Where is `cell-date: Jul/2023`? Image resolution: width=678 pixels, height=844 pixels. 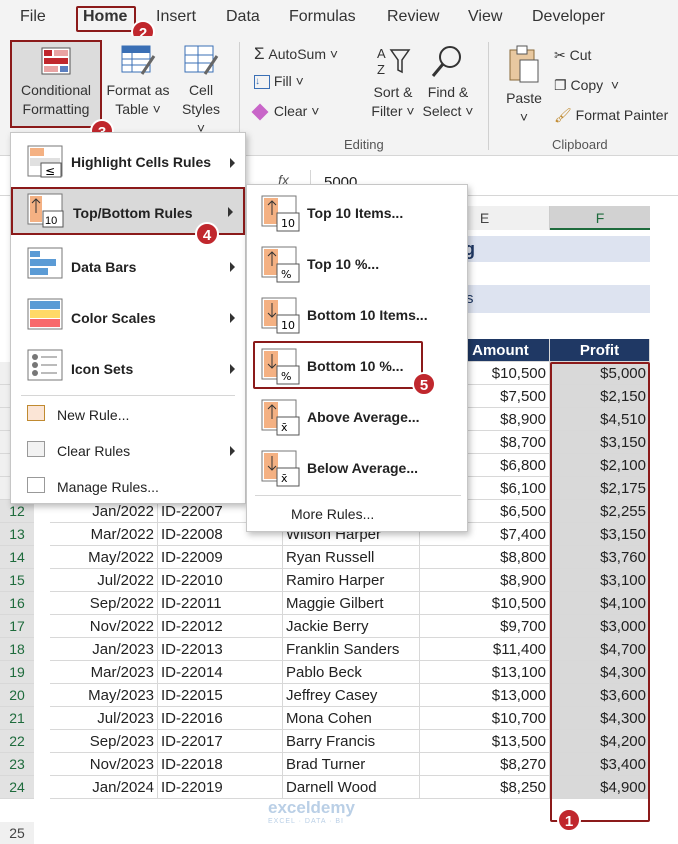 cell-date: Jul/2023 is located at coordinates (104, 718).